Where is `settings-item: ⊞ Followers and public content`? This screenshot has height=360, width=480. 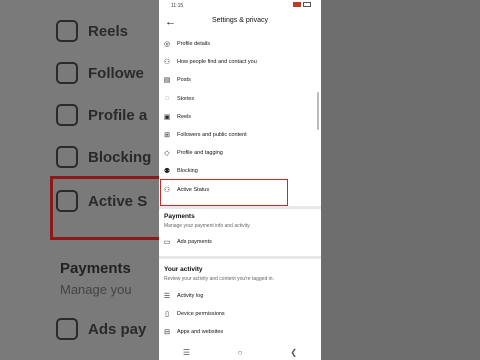 settings-item: ⊞ Followers and public content is located at coordinates (238, 135).